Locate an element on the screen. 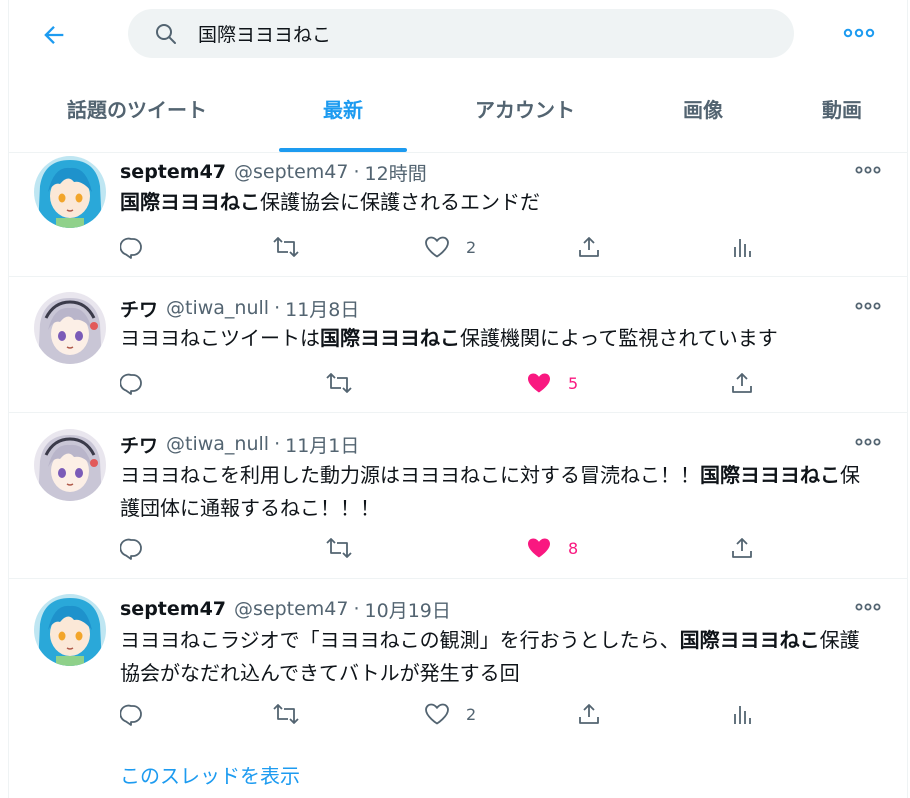  tab-latest: 最新 is located at coordinates (343, 108).